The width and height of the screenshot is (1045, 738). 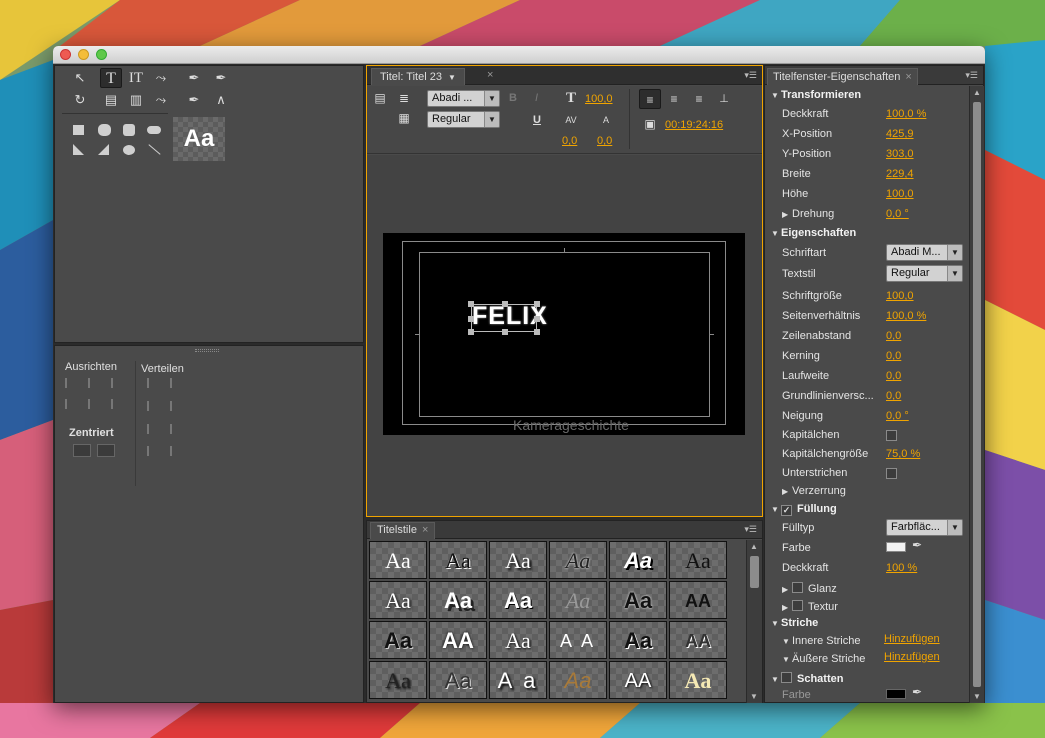 I want to click on handle-tl, so click(x=471, y=304).